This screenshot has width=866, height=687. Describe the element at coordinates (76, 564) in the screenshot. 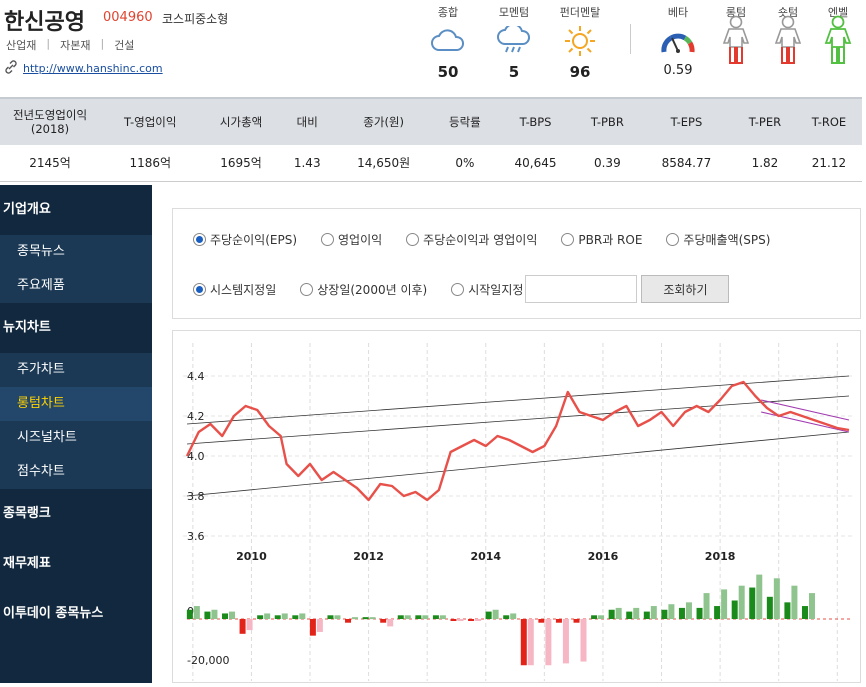

I see `sidebar-section-financials: 재무제표` at that location.